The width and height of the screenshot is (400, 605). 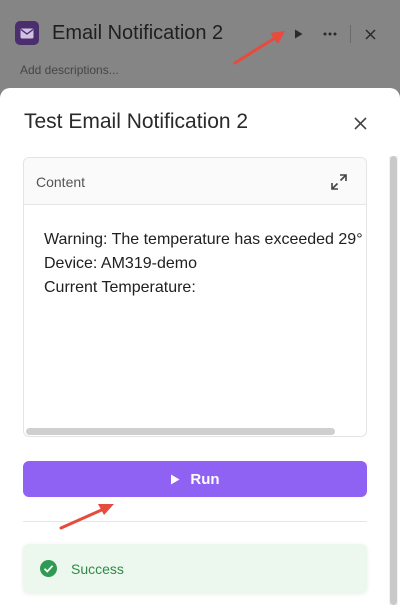 What do you see at coordinates (205, 479) in the screenshot?
I see `run-label: Run` at bounding box center [205, 479].